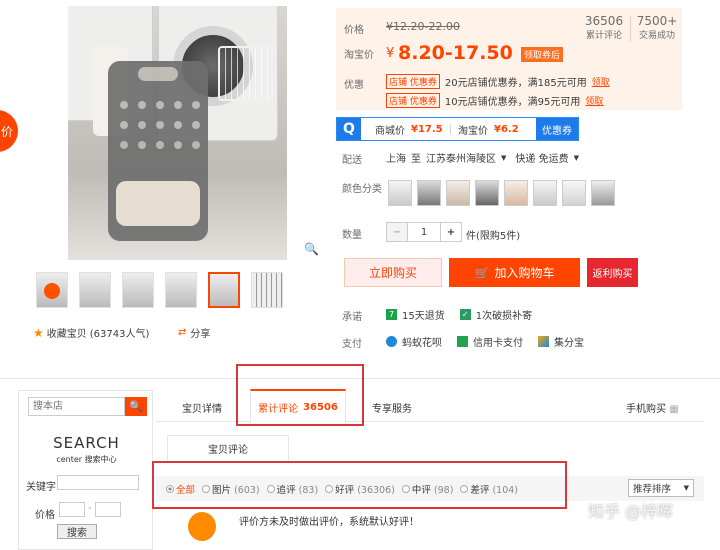 This screenshot has width=720, height=550. Describe the element at coordinates (542, 54) in the screenshot. I see `coupon-badge: 领取券后` at that location.